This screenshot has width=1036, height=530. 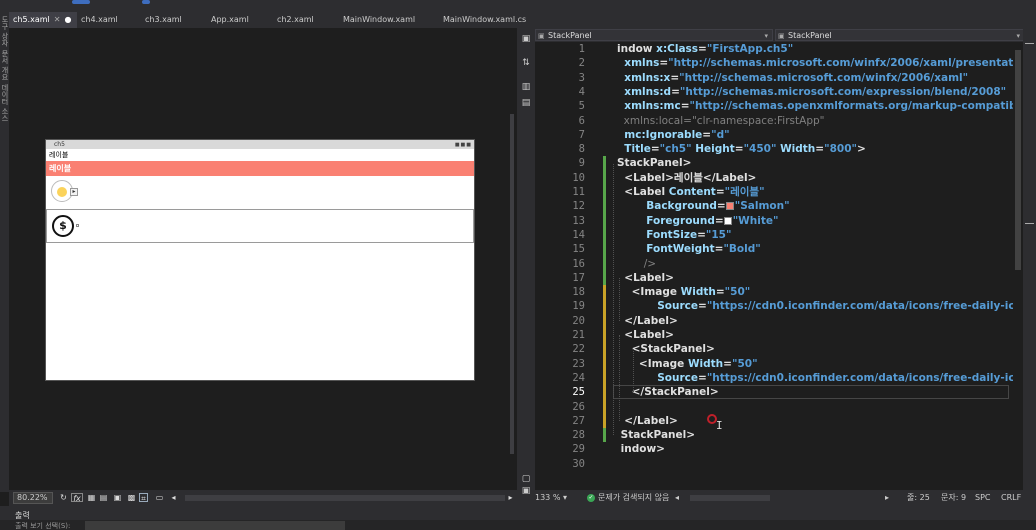 I want to click on preview-image-label: ▸, so click(x=260, y=190).